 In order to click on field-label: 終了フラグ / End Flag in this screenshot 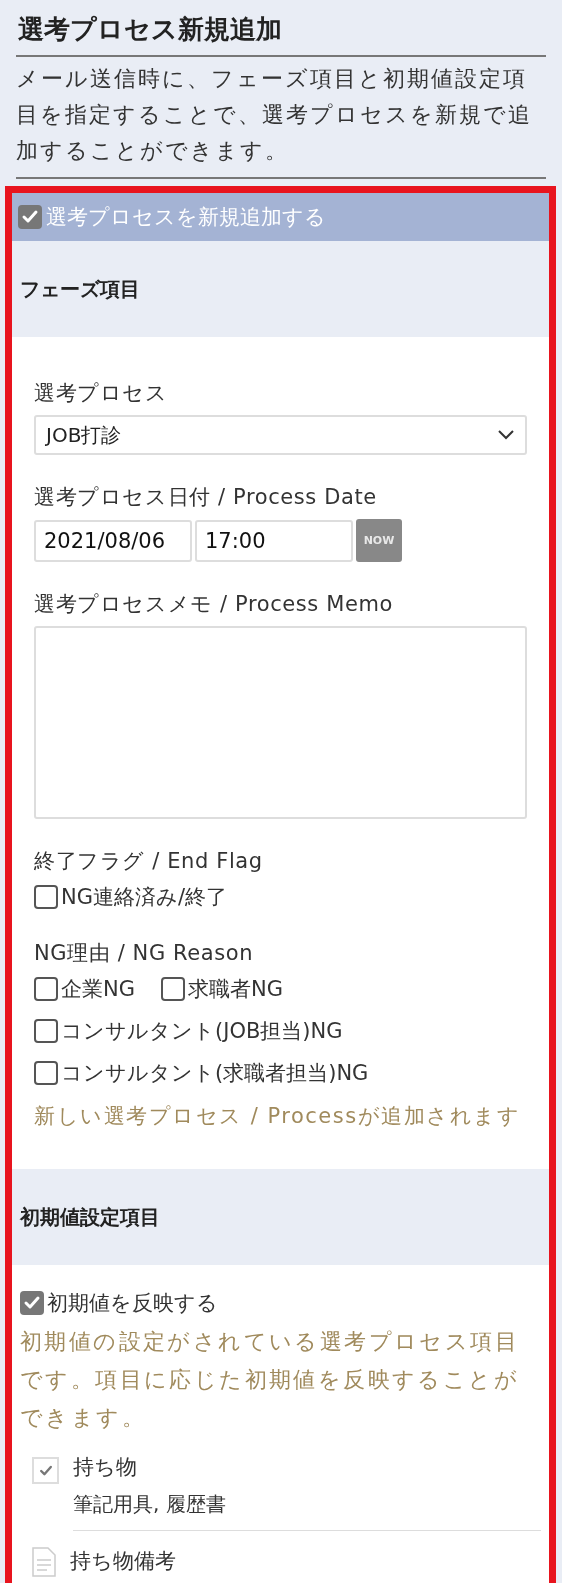, I will do `click(149, 861)`.